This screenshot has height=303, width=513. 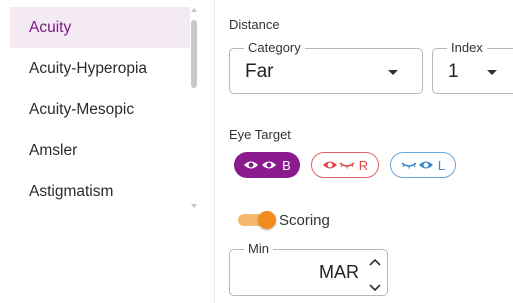 What do you see at coordinates (267, 220) in the screenshot?
I see `toggle-thumb` at bounding box center [267, 220].